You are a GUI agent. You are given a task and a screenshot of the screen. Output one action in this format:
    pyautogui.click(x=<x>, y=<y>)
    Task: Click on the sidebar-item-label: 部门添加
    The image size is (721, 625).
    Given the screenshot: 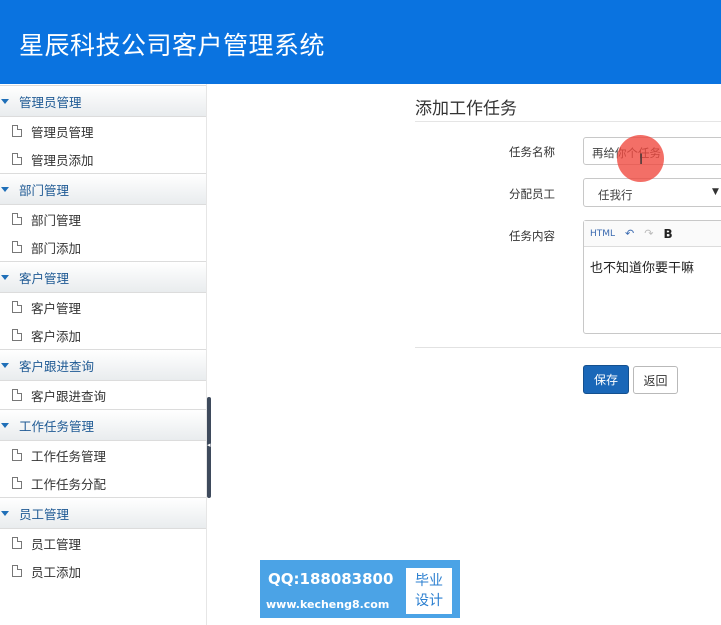 What is the action you would take?
    pyautogui.click(x=56, y=248)
    